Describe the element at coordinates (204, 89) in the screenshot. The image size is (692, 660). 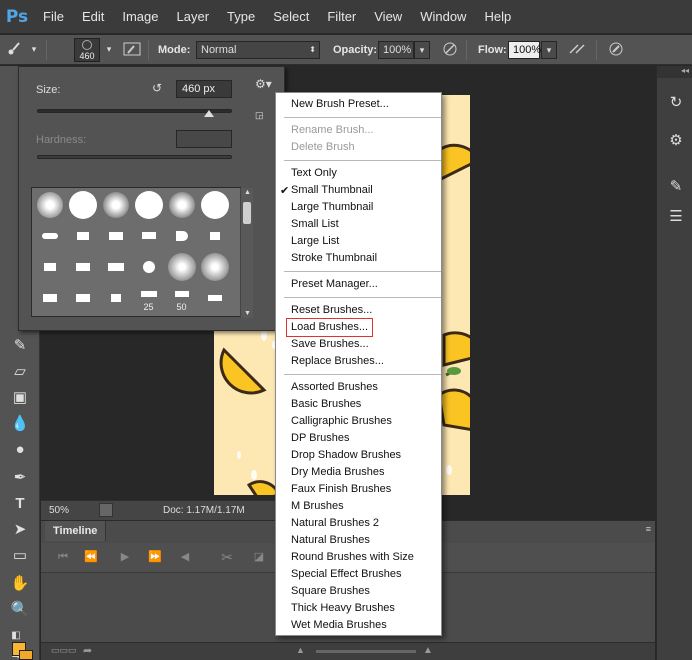
I see `size-field: 460 px` at that location.